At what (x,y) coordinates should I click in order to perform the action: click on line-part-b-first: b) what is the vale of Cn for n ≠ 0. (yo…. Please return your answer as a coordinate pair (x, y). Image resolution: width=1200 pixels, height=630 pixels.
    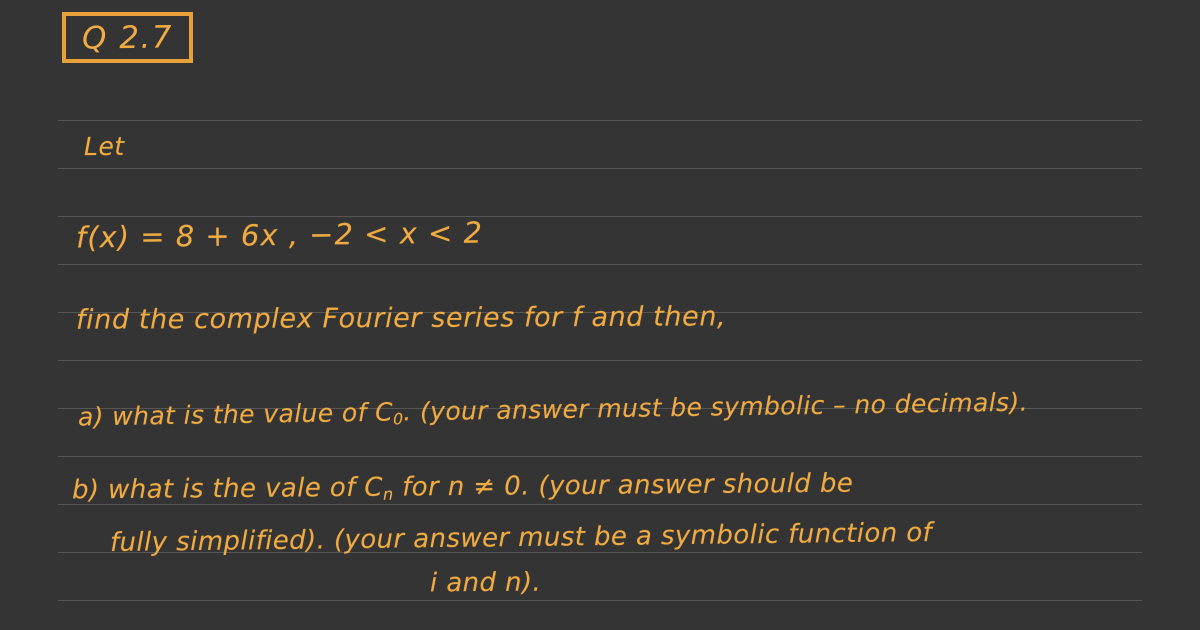
    Looking at the image, I should click on (462, 487).